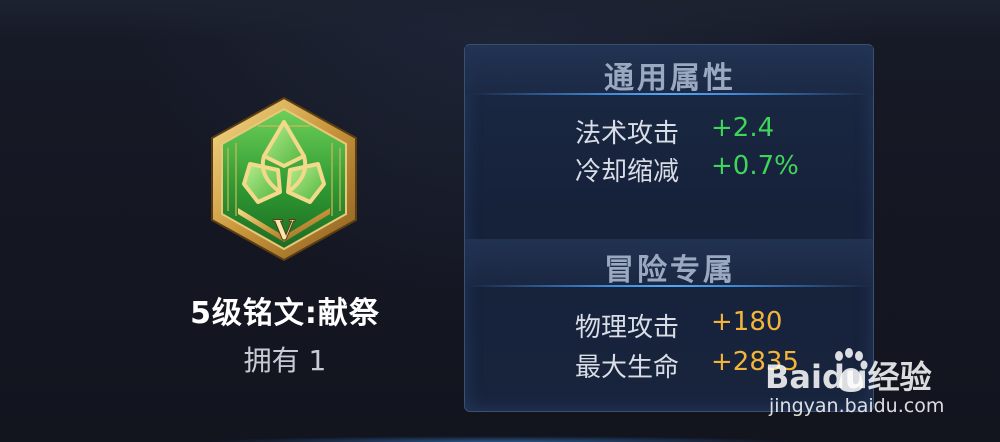 Image resolution: width=1000 pixels, height=442 pixels. What do you see at coordinates (755, 166) in the screenshot?
I see `stat-value: +0.7%` at bounding box center [755, 166].